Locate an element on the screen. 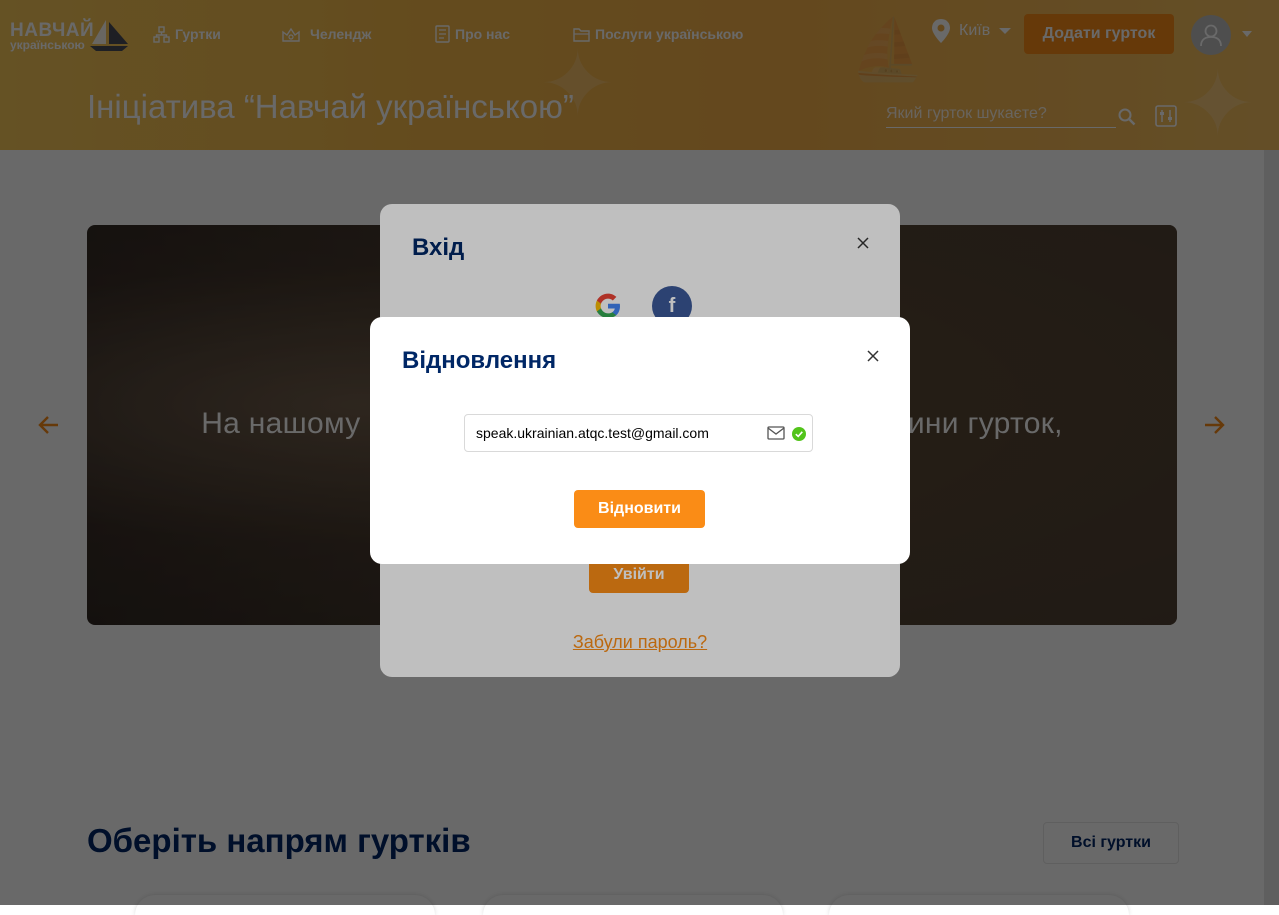  email-input is located at coordinates (616, 433).